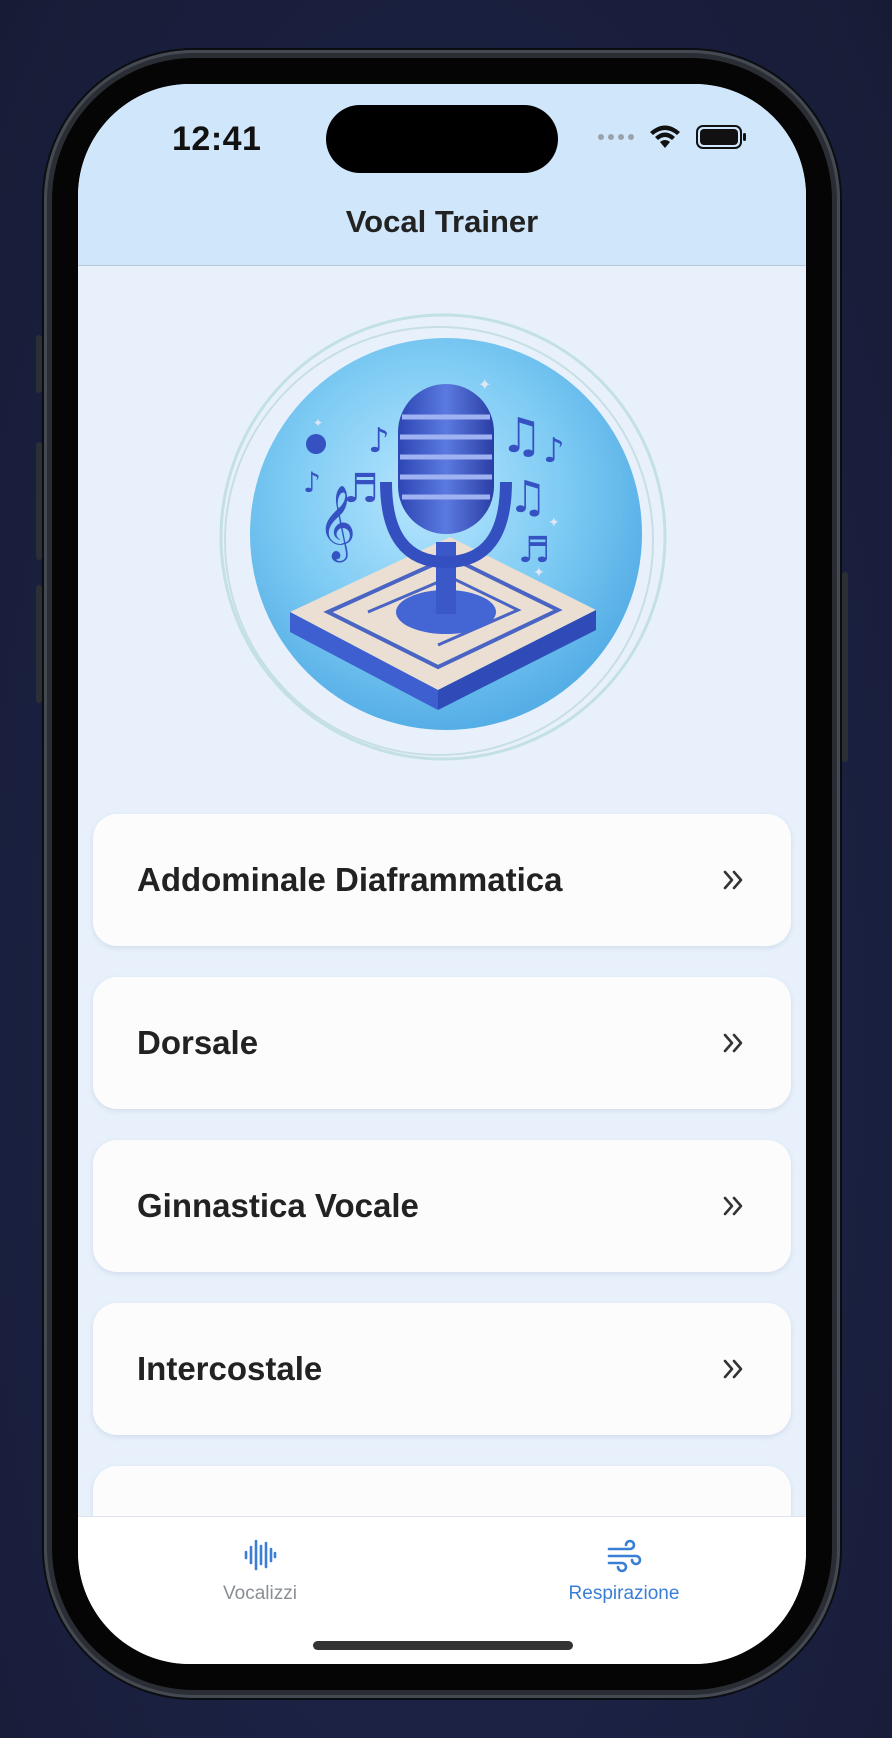 Image resolution: width=892 pixels, height=1738 pixels. Describe the element at coordinates (230, 1368) in the screenshot. I see `list-item-label: Intercostale` at that location.